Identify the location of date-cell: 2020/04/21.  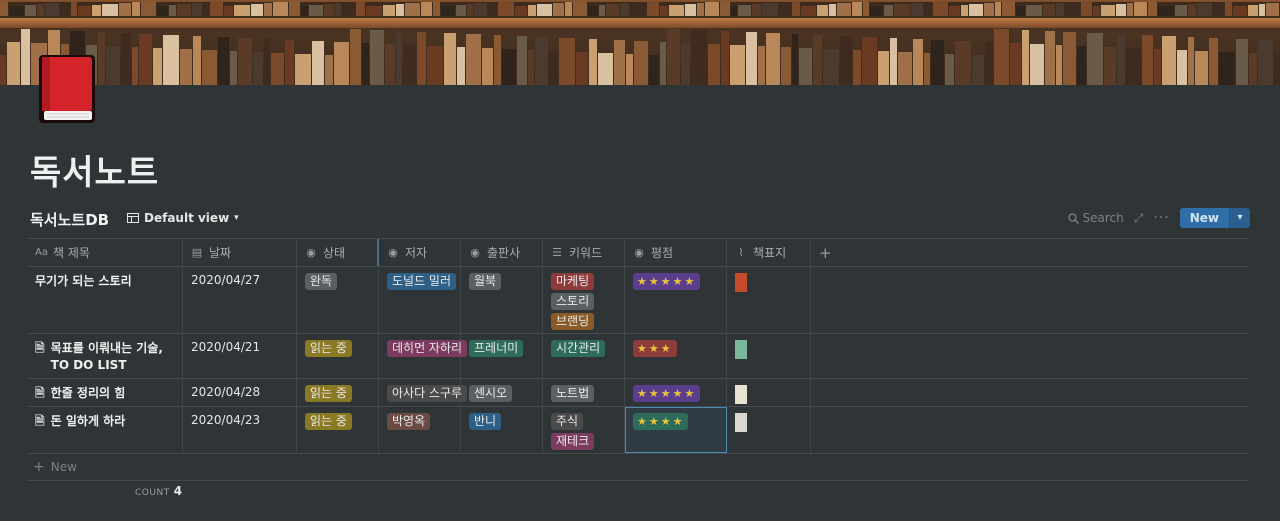
(240, 356).